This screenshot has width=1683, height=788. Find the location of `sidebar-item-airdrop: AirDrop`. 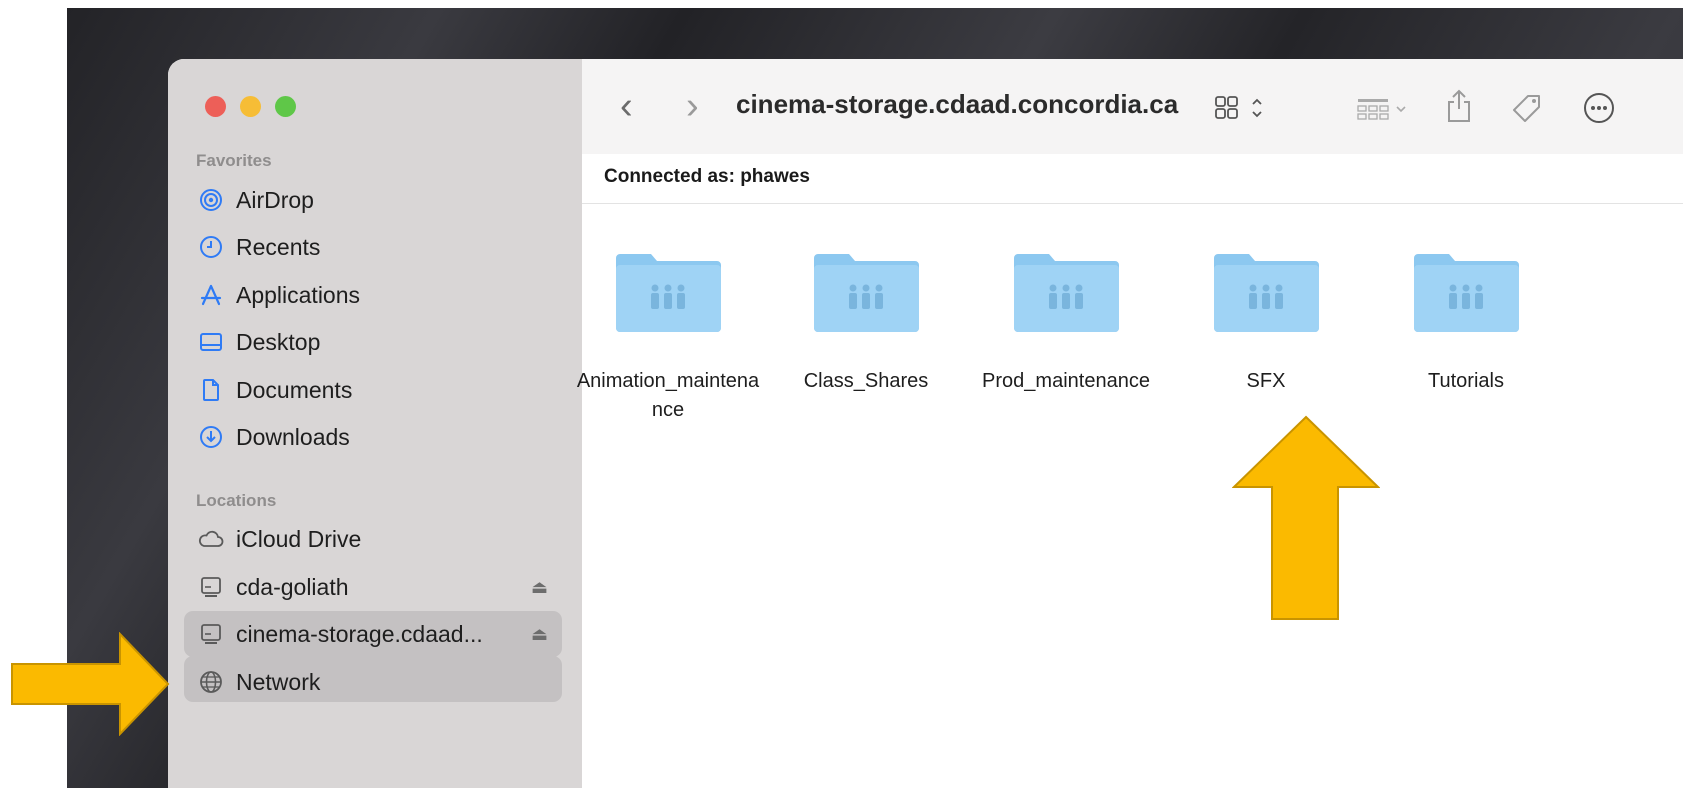

sidebar-item-airdrop: AirDrop is located at coordinates (373, 200).